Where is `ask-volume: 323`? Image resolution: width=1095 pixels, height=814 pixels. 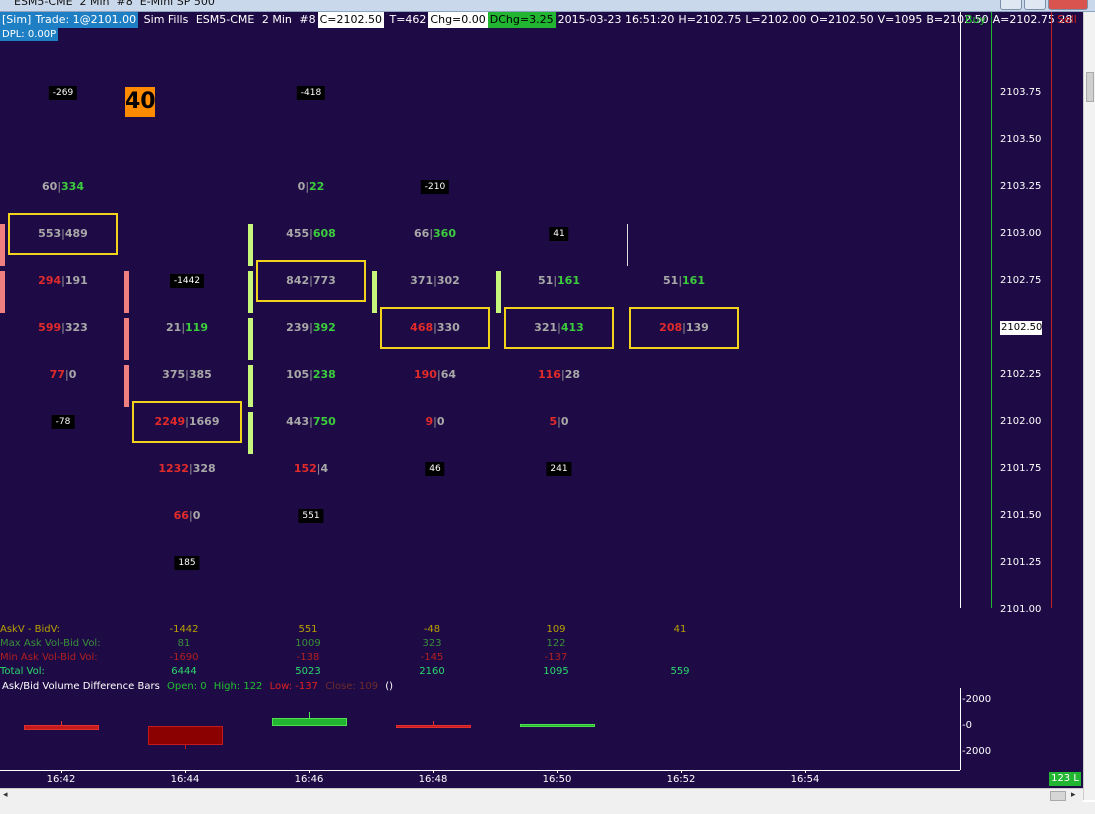
ask-volume: 323 is located at coordinates (76, 327).